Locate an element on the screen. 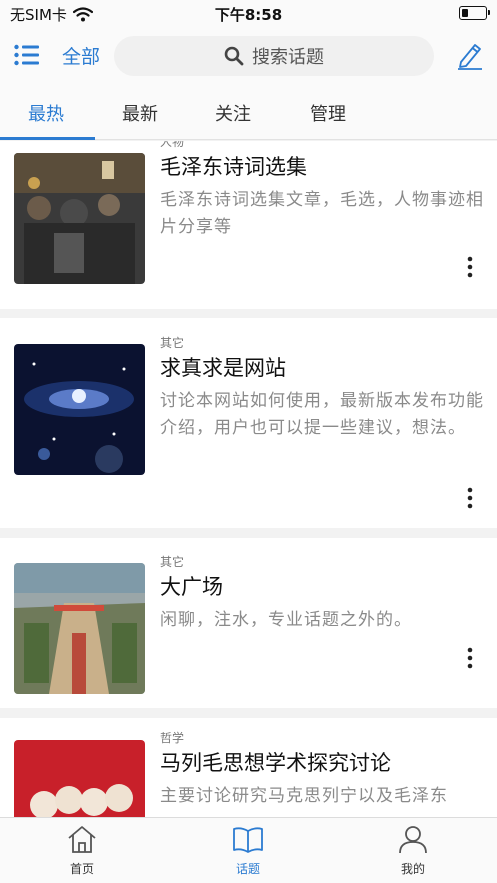 The image size is (497, 883). topic-category: 人物 is located at coordinates (172, 145).